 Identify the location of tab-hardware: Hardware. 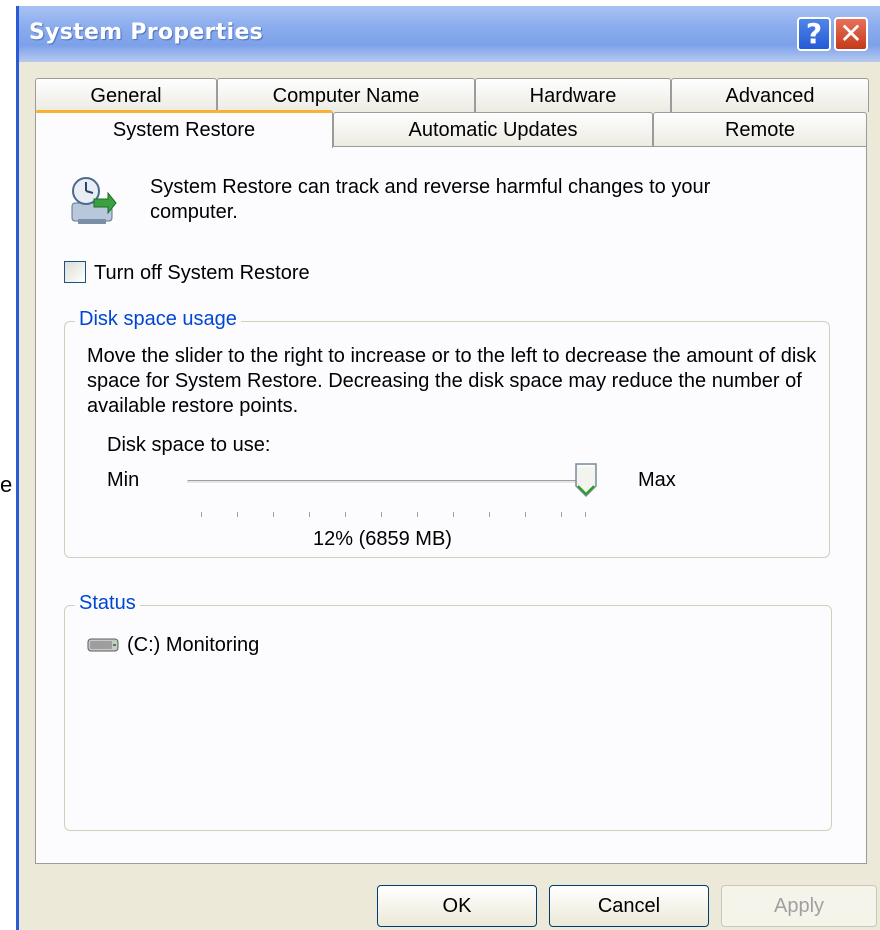
(573, 95).